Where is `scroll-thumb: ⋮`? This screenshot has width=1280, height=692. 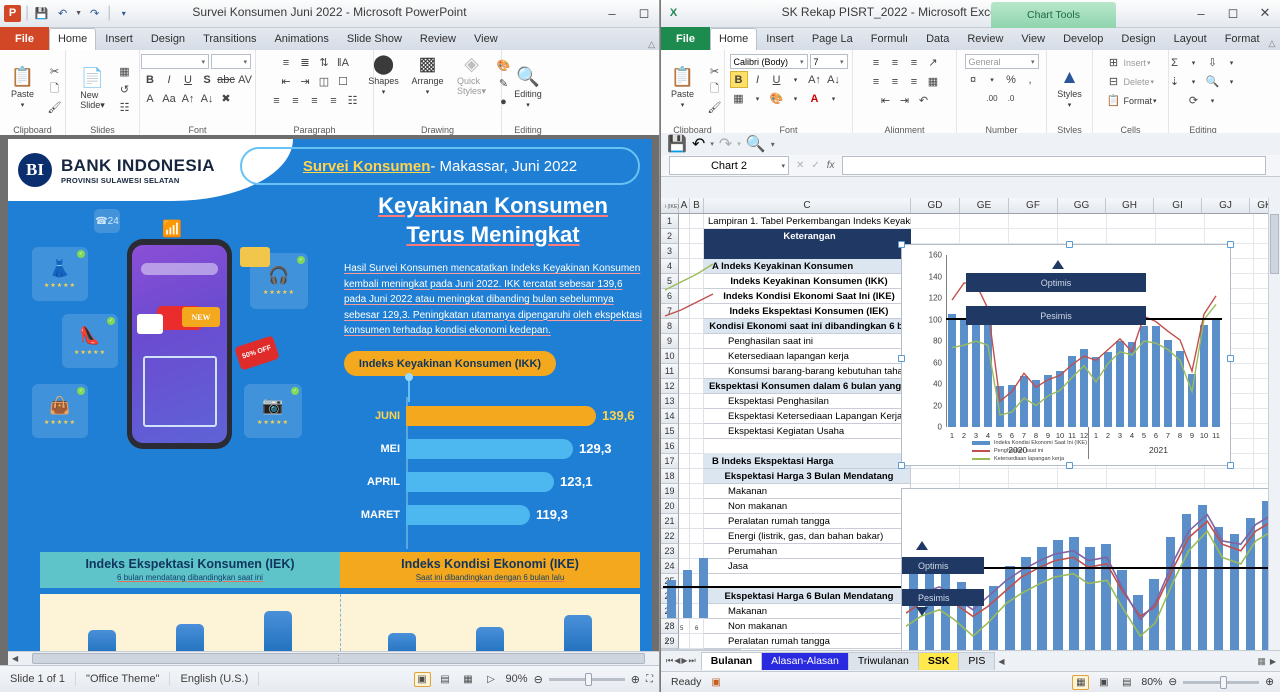
scroll-thumb: ⋮ is located at coordinates (338, 658).